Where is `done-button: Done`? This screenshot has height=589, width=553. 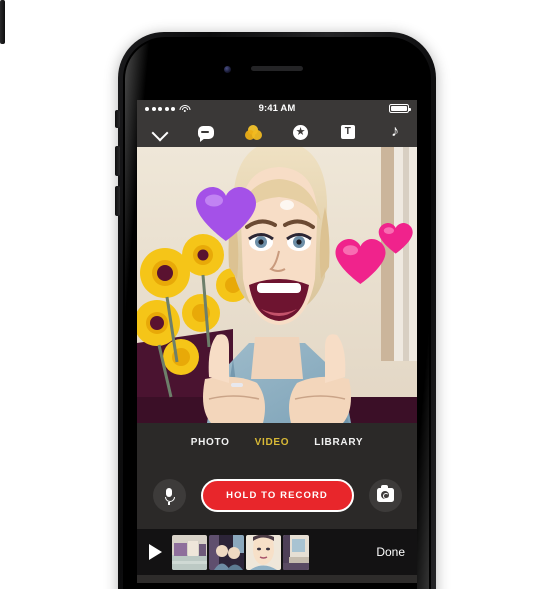 done-button: Done is located at coordinates (390, 552).